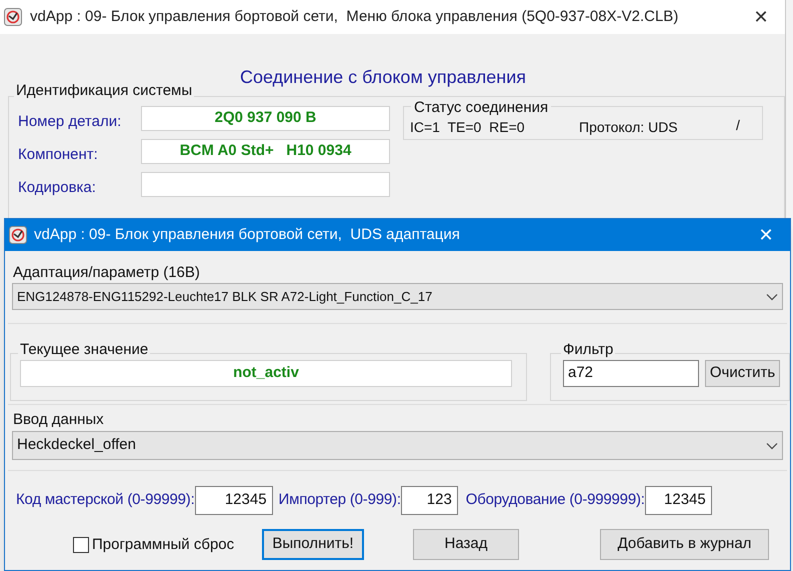 The height and width of the screenshot is (571, 793). Describe the element at coordinates (555, 500) in the screenshot. I see `field-label: Оборудование (0-999999):` at that location.